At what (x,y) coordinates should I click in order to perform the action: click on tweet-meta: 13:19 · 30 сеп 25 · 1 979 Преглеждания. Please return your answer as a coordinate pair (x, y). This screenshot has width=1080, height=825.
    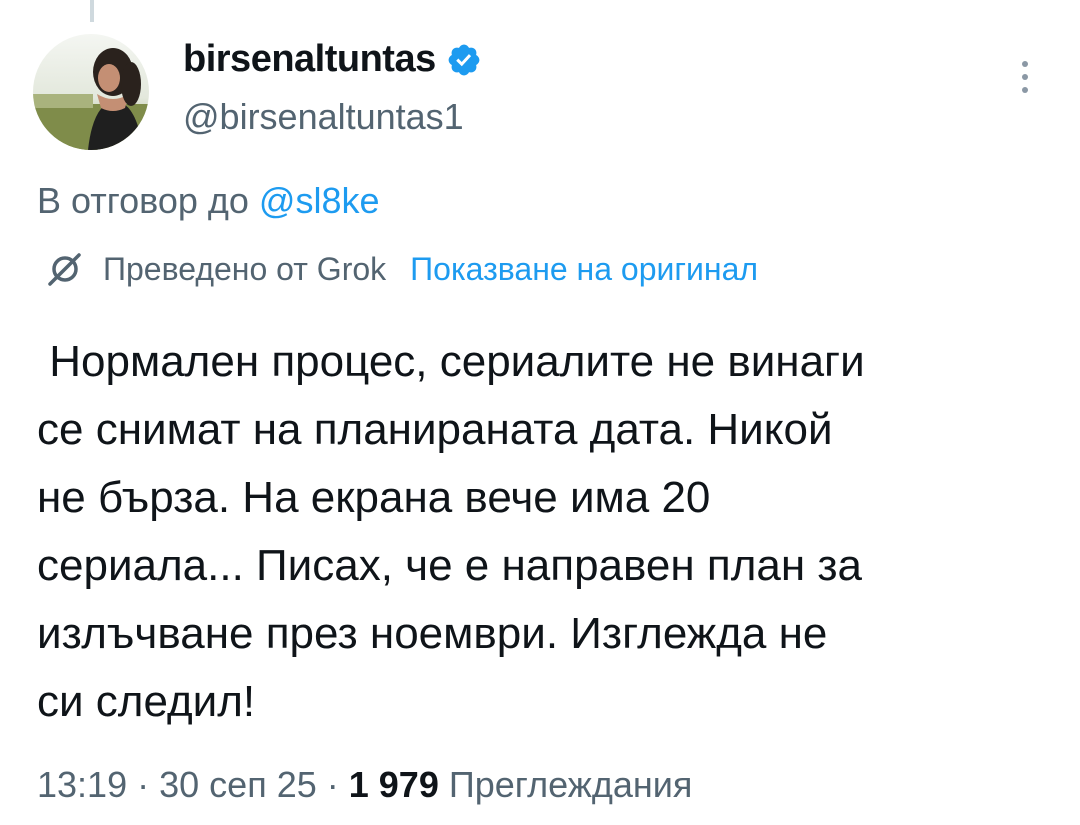
    Looking at the image, I should click on (364, 785).